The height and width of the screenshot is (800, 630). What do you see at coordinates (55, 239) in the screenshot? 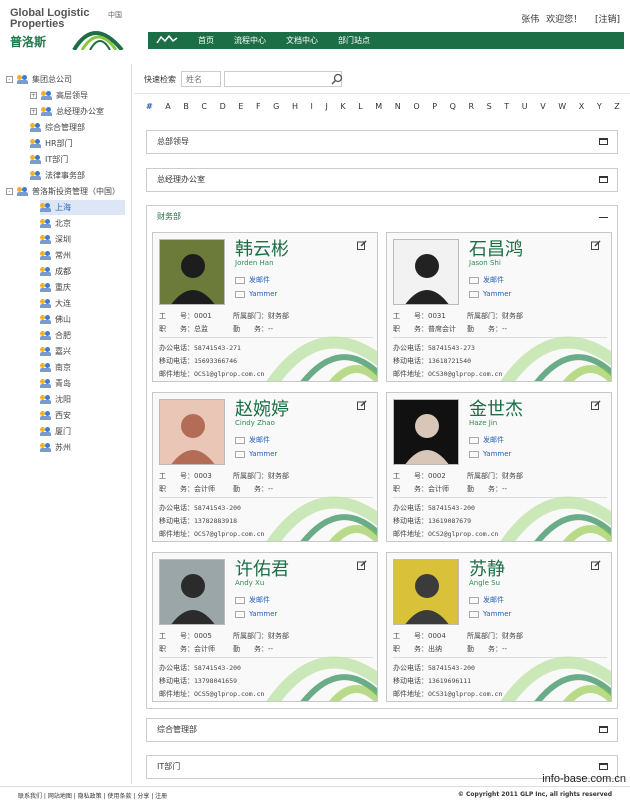
I see `tree-node: 深圳` at bounding box center [55, 239].